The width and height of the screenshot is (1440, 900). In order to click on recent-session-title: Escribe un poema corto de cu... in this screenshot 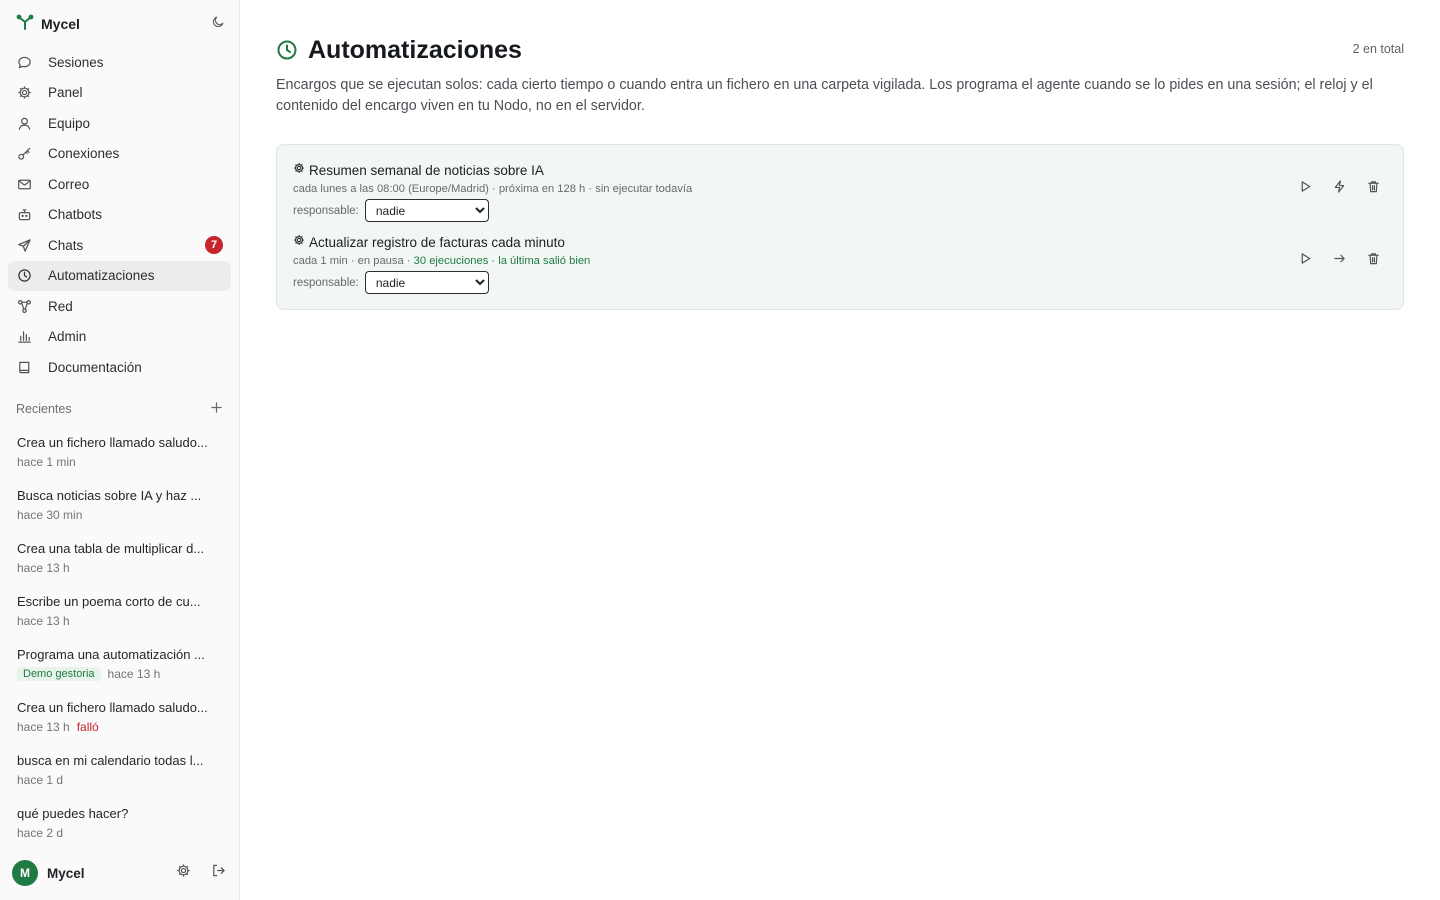, I will do `click(109, 601)`.